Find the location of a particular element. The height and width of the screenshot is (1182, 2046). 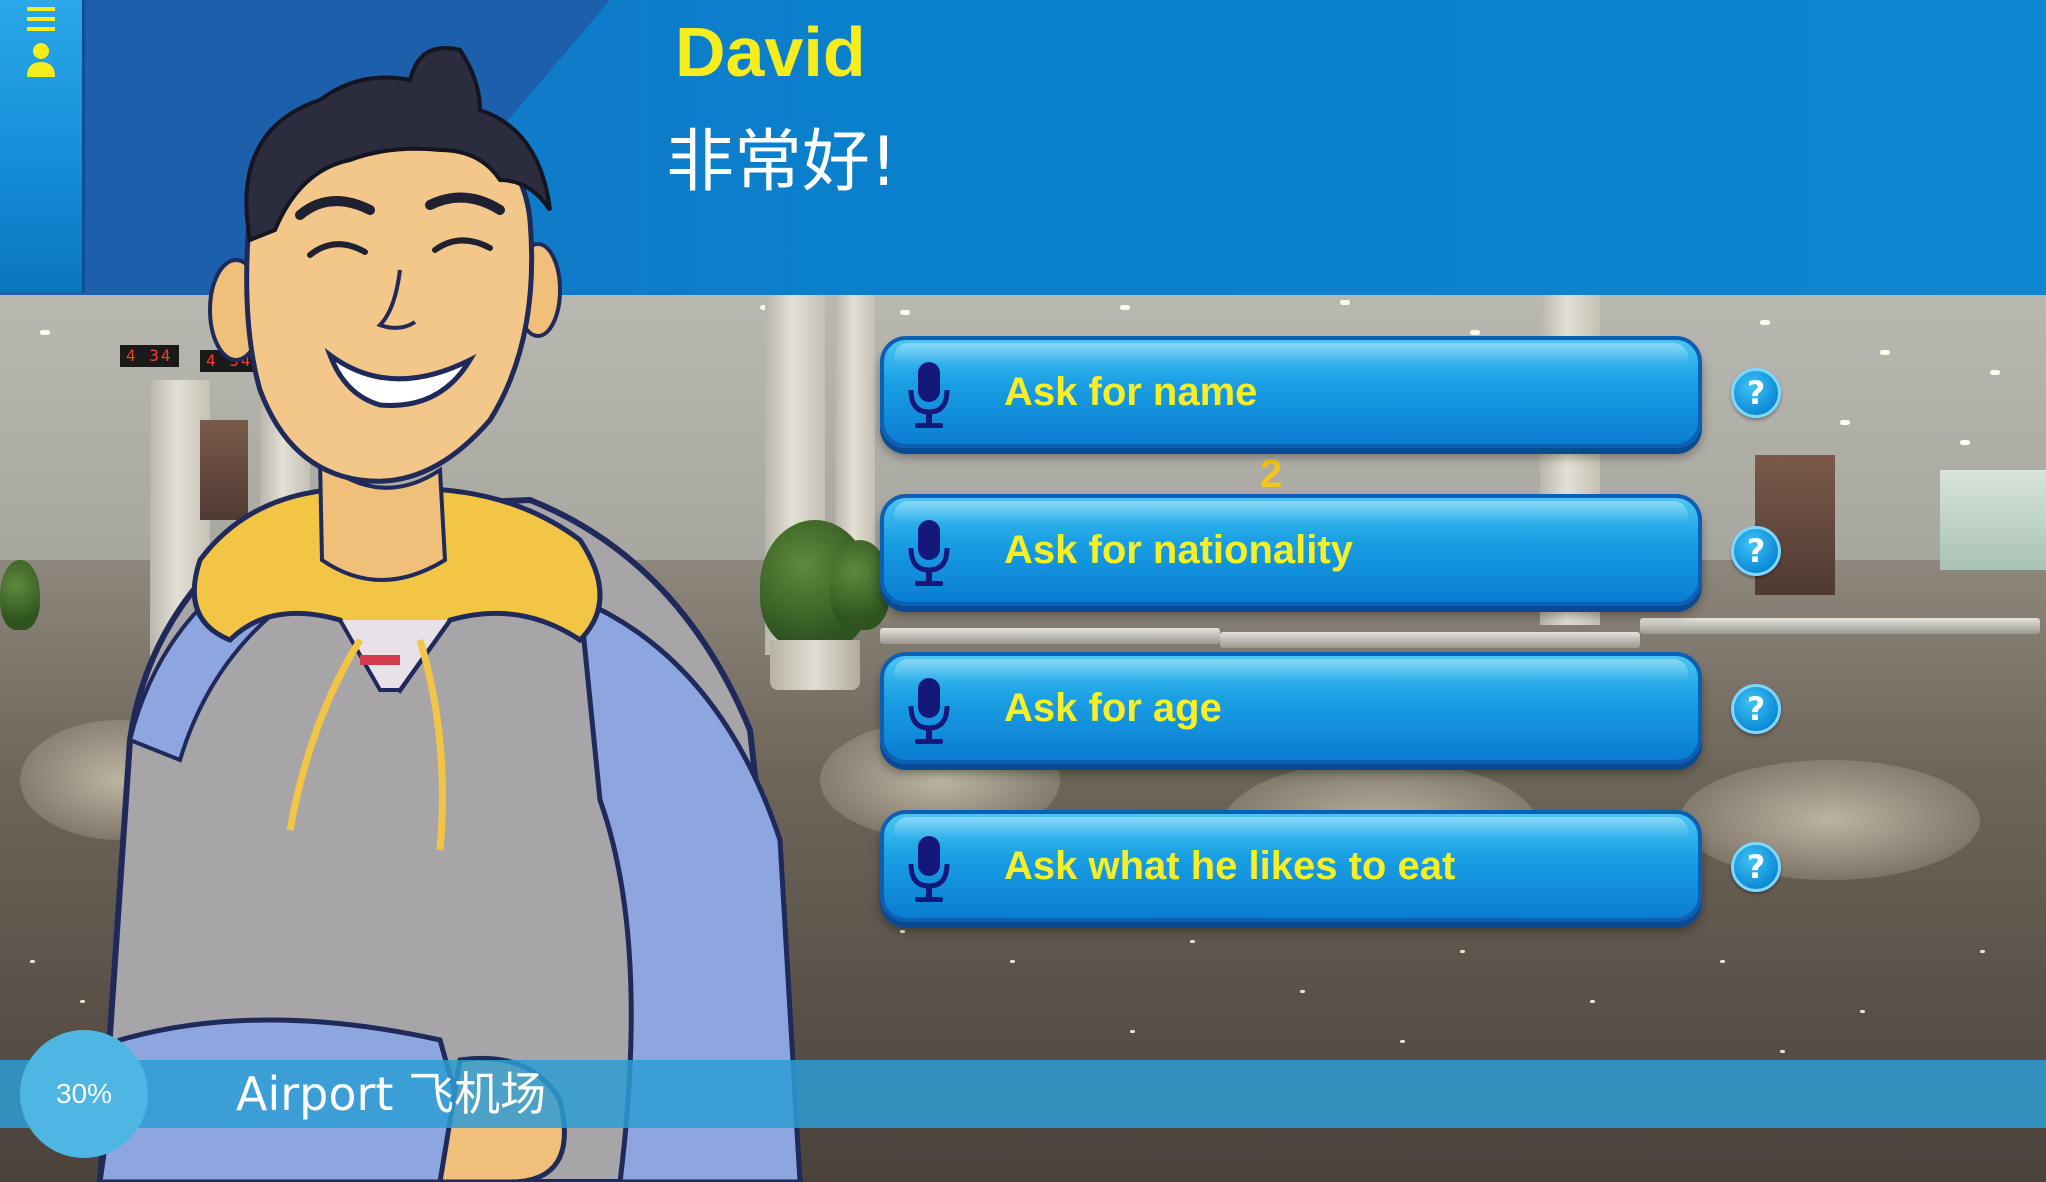

option-ask-for-age: Ask for age is located at coordinates (1291, 708).